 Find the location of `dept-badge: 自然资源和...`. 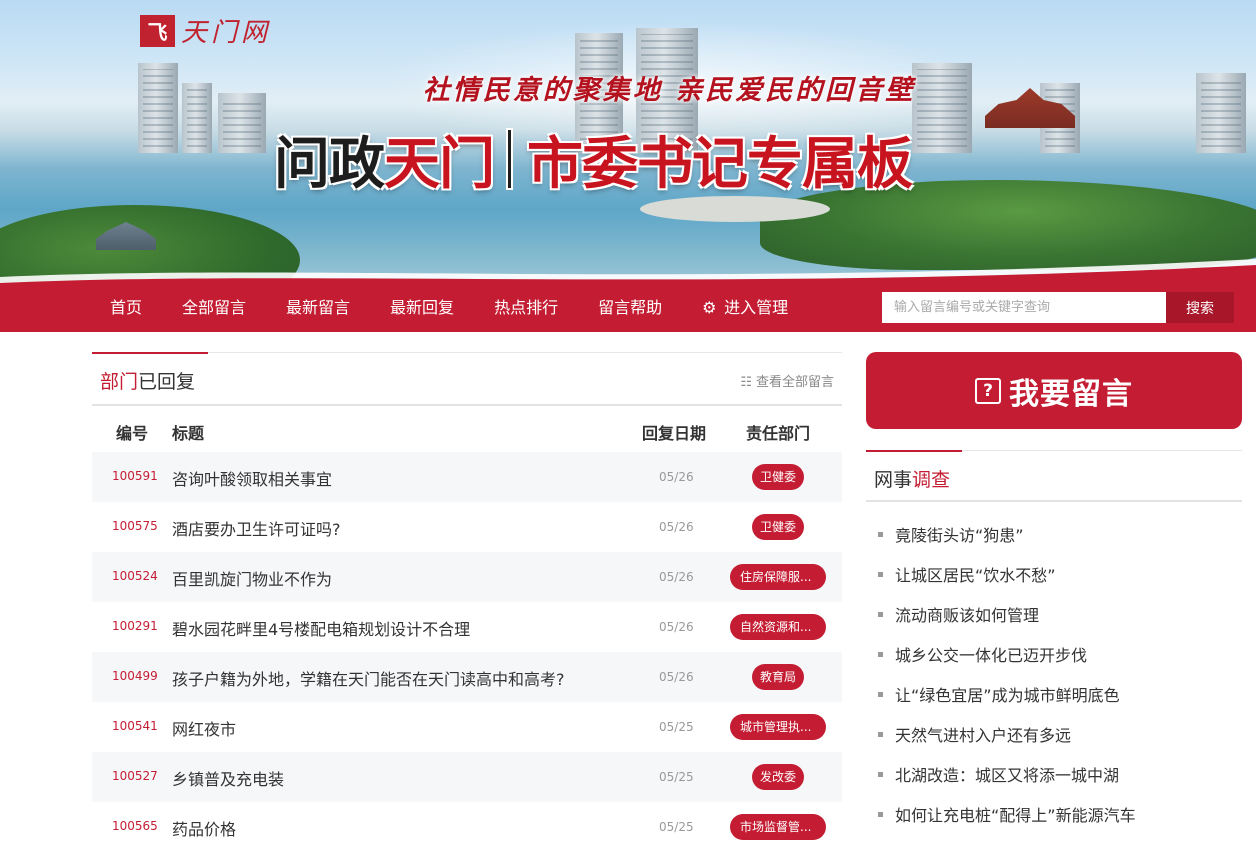

dept-badge: 自然资源和... is located at coordinates (778, 627).